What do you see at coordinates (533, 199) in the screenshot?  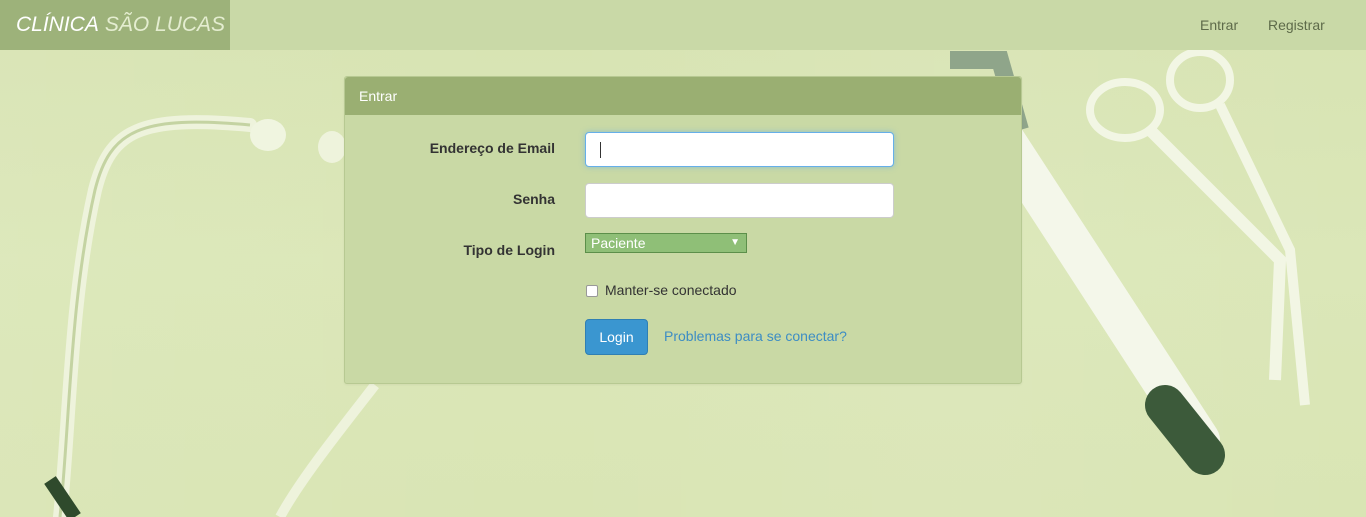 I see `password-label: Senha` at bounding box center [533, 199].